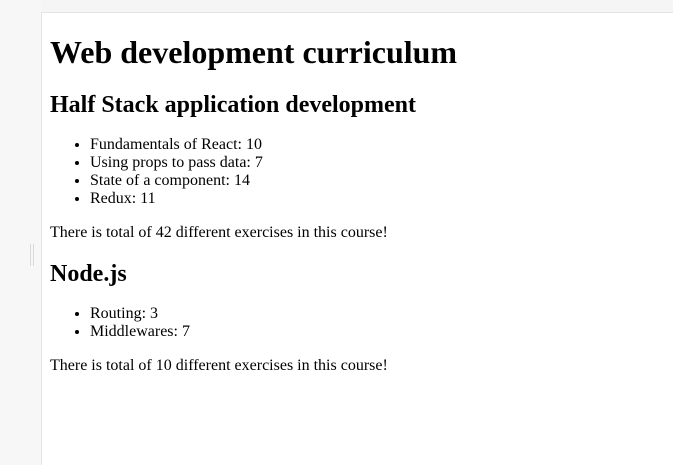  I want to click on course-header: Node.js, so click(88, 274).